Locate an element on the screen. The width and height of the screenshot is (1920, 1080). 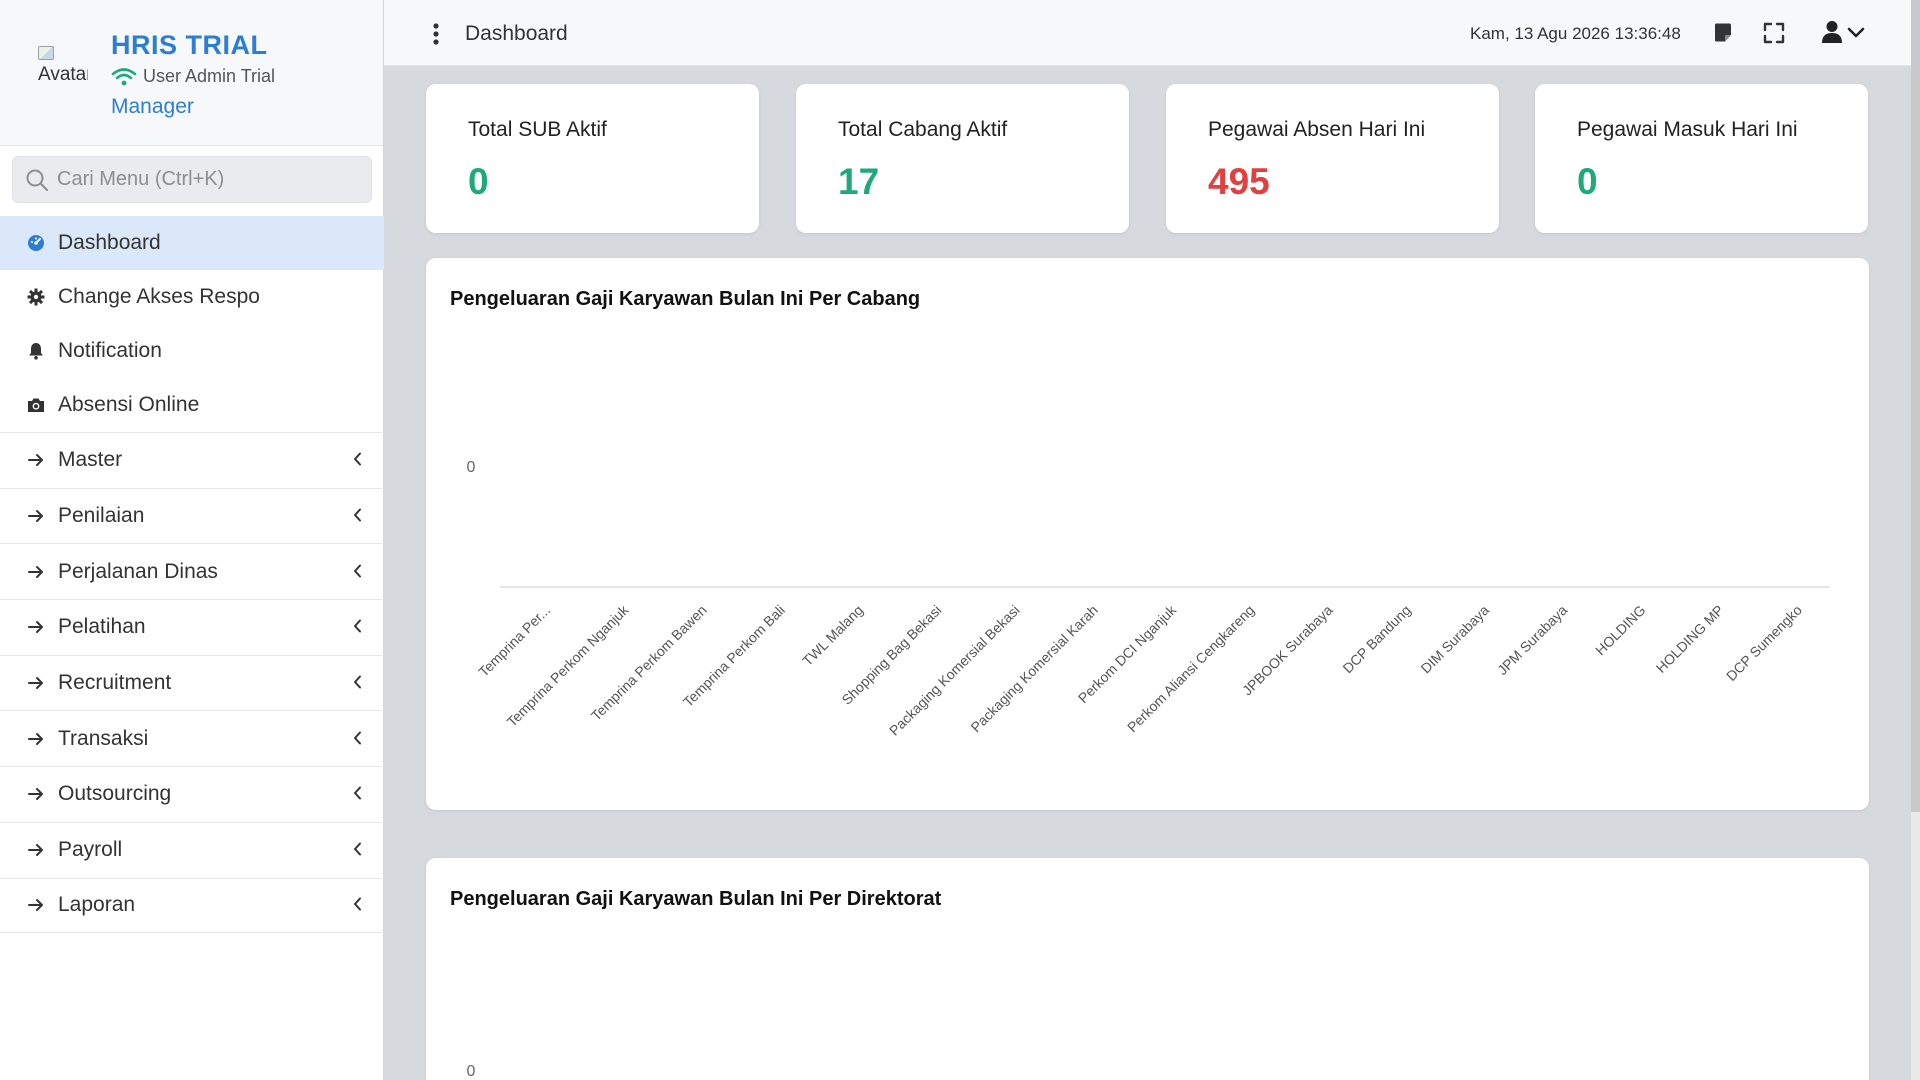
sidebar-item-notification: Notification is located at coordinates (192, 351).